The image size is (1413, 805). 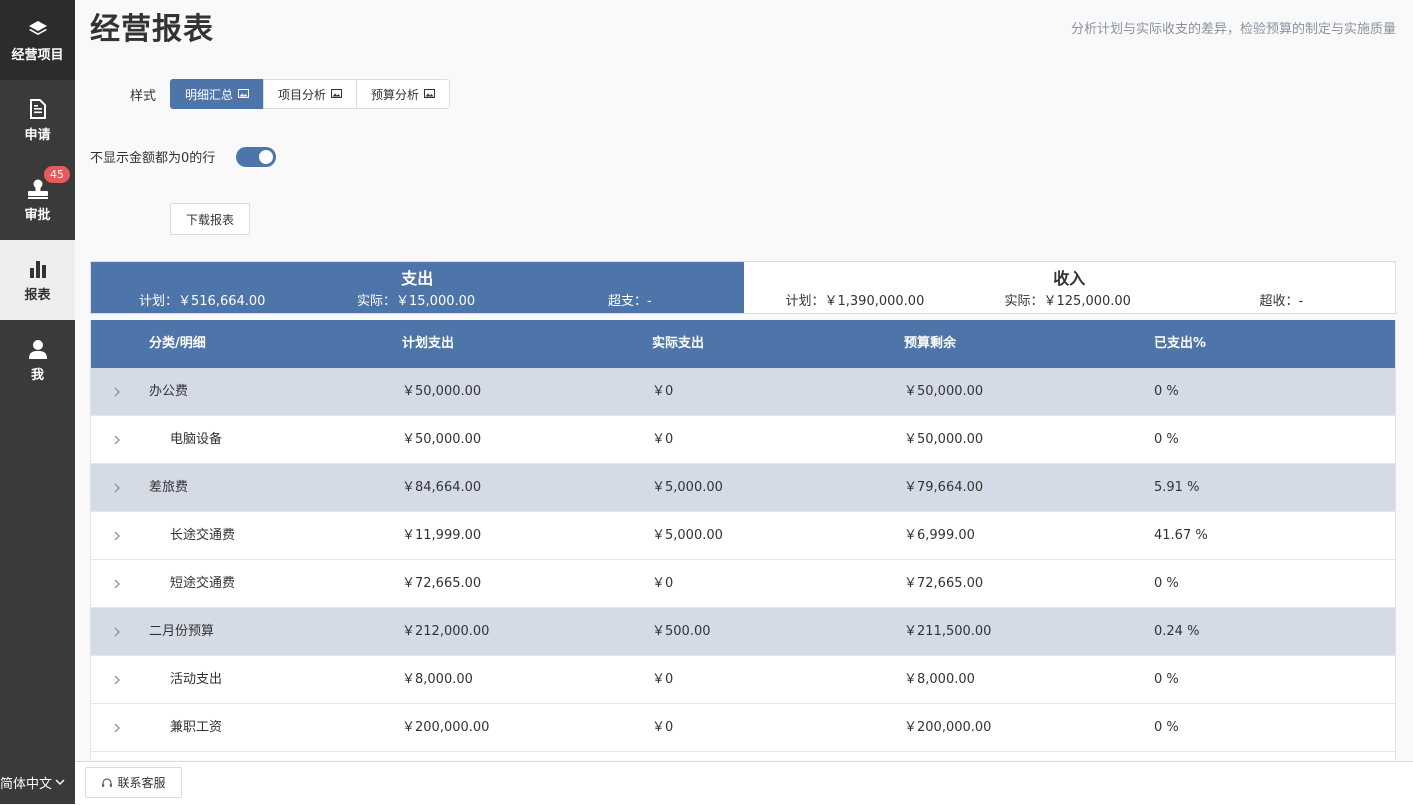 I want to click on budget-remaining-cell: ￥8,000.00, so click(x=939, y=679).